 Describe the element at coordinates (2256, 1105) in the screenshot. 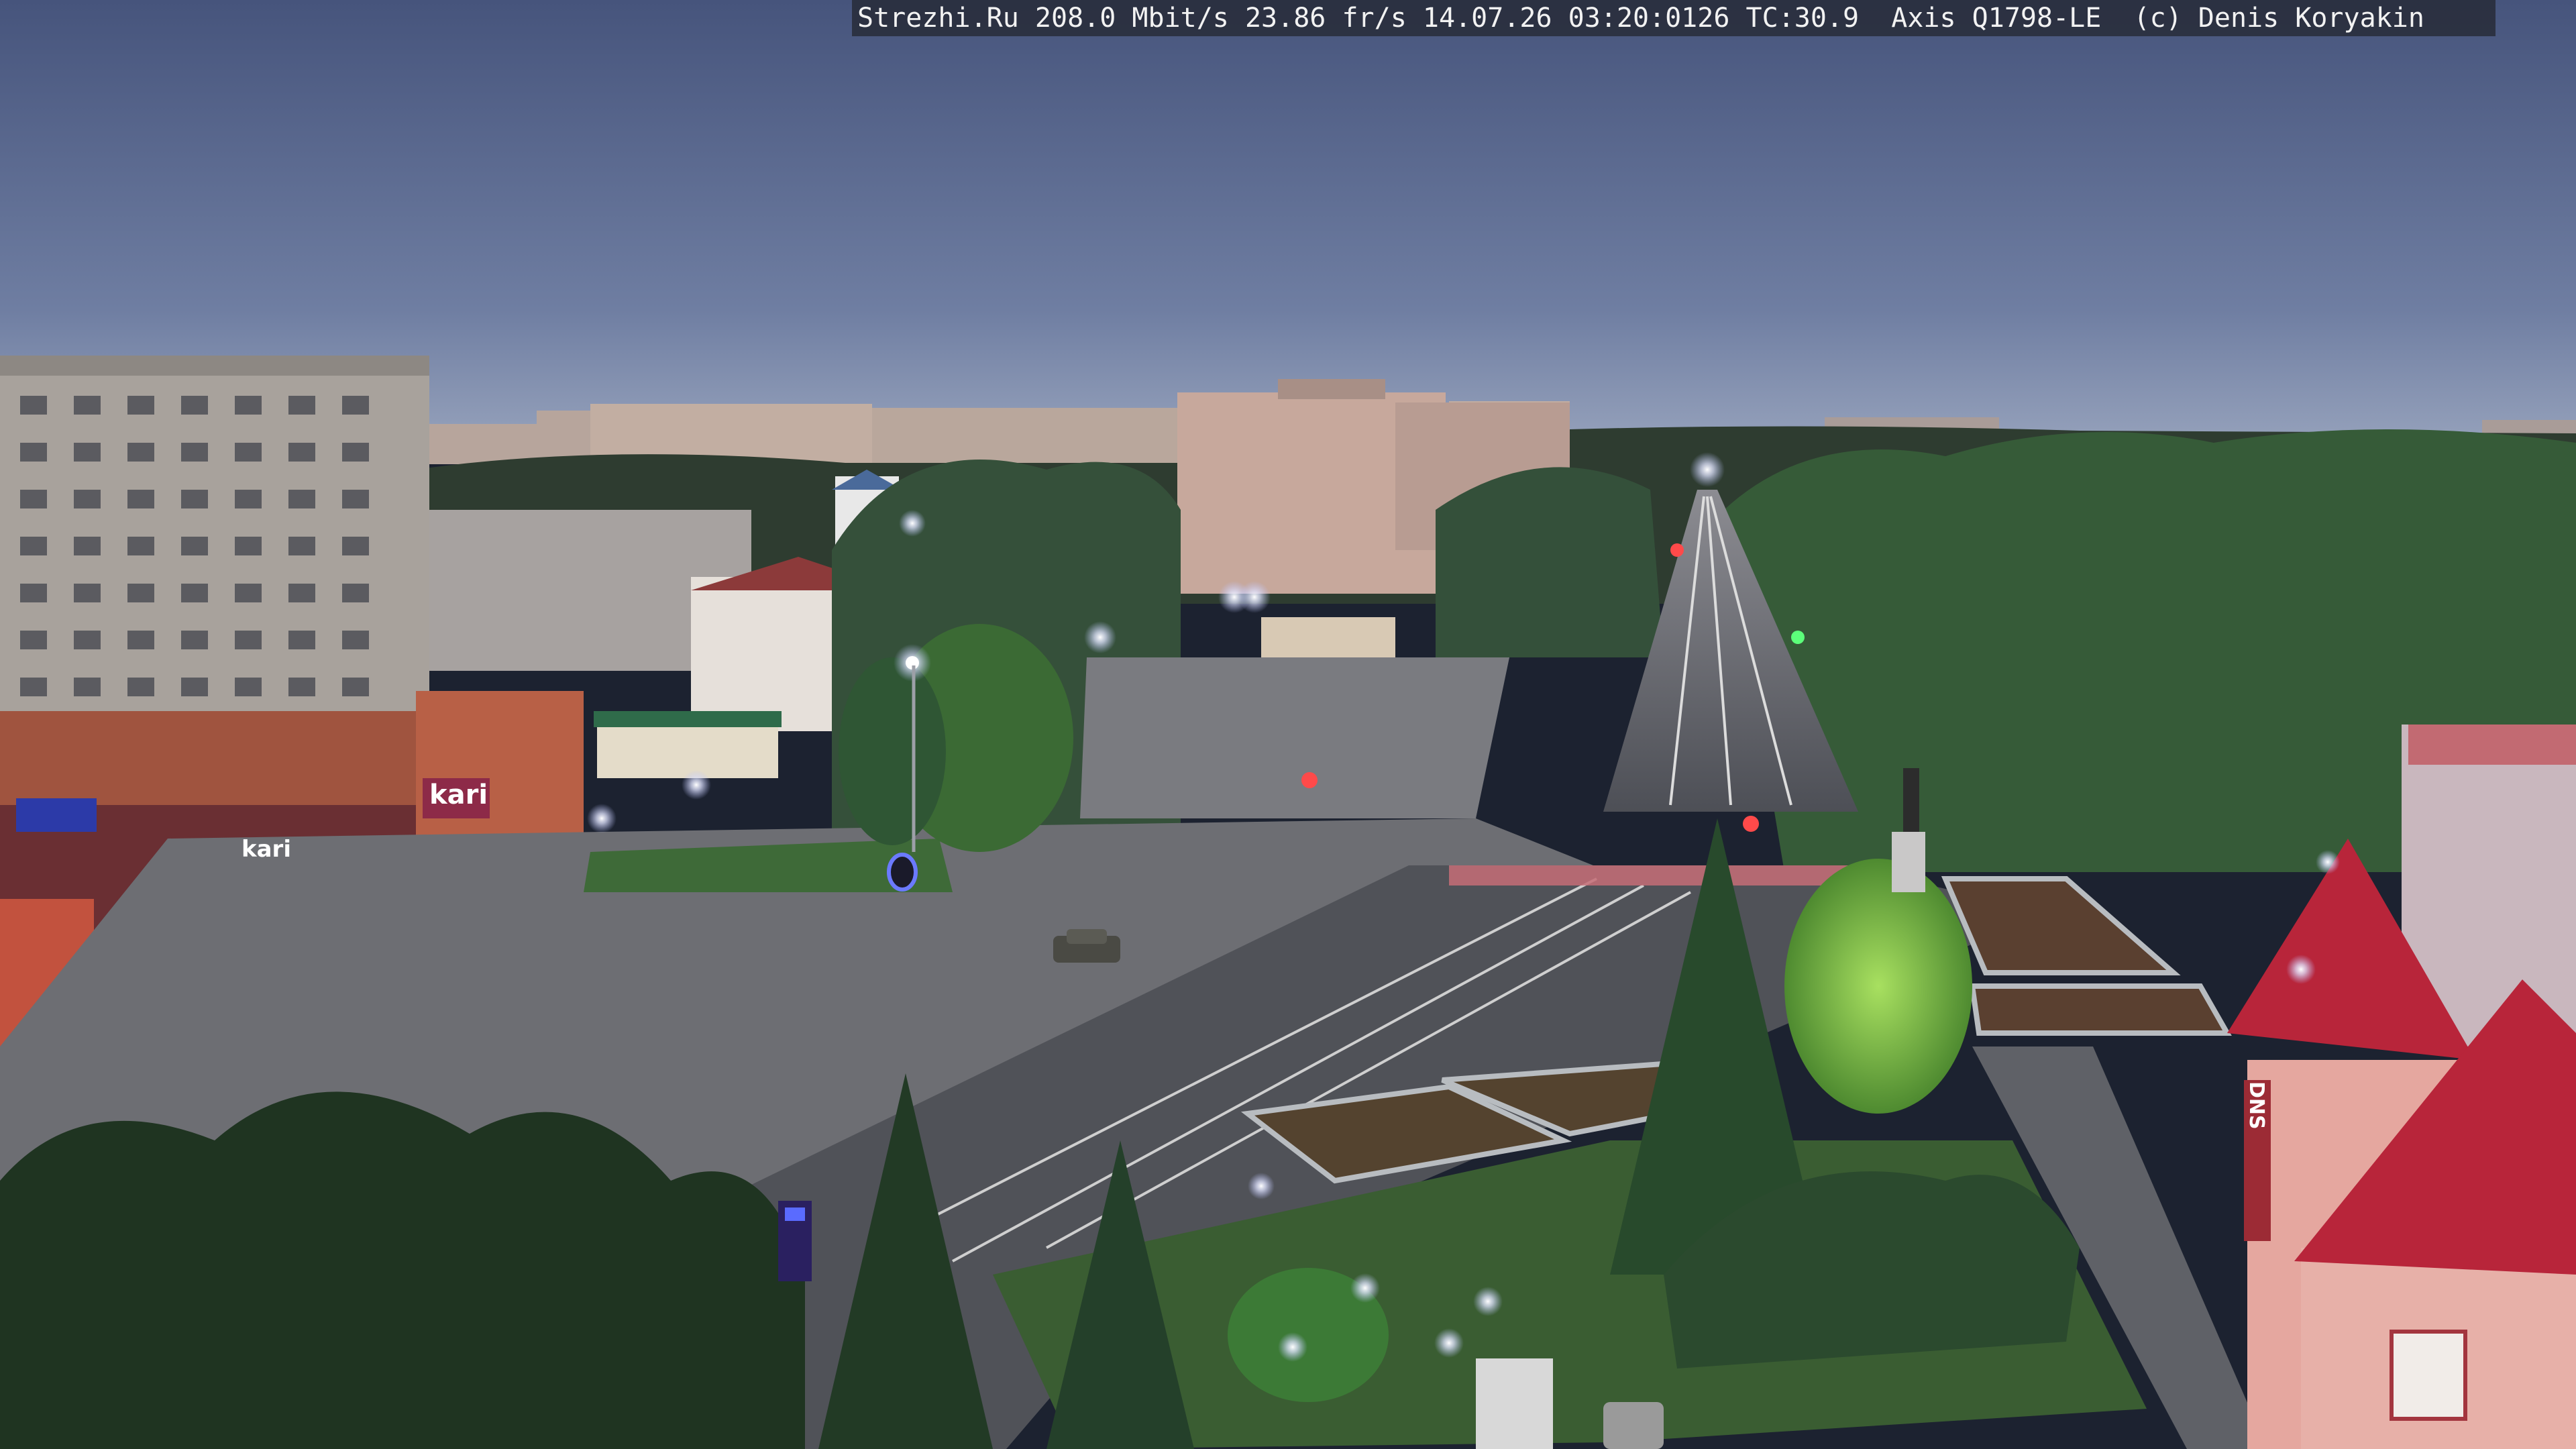

I see `dns-tower-sign: DNS` at that location.